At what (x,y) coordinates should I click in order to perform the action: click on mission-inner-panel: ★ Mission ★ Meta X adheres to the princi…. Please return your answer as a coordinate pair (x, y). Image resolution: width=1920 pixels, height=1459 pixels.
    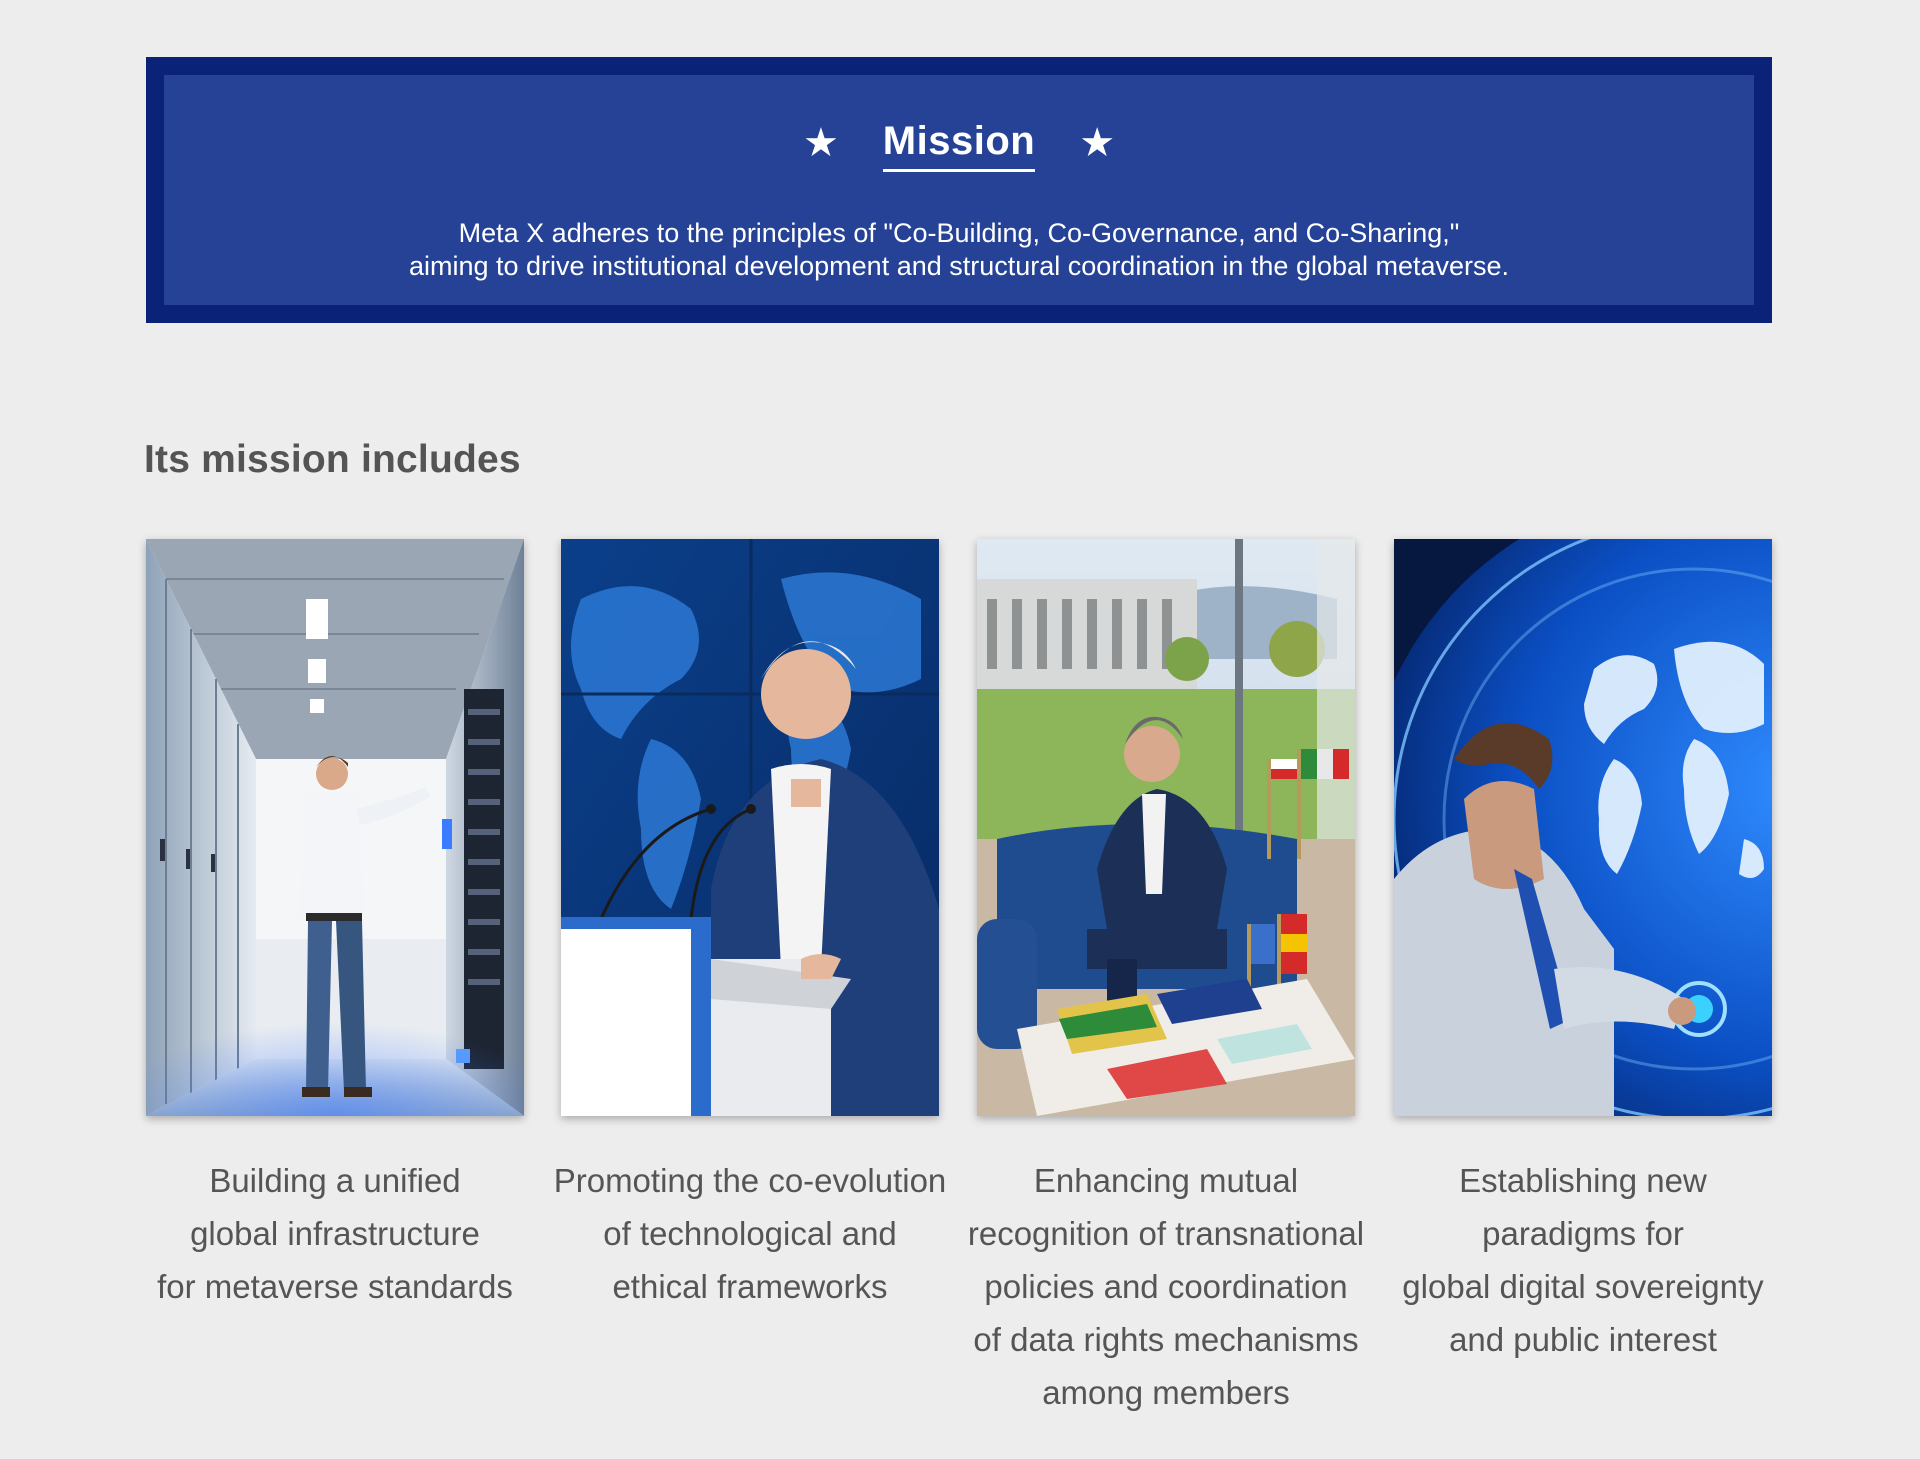
    Looking at the image, I should click on (959, 190).